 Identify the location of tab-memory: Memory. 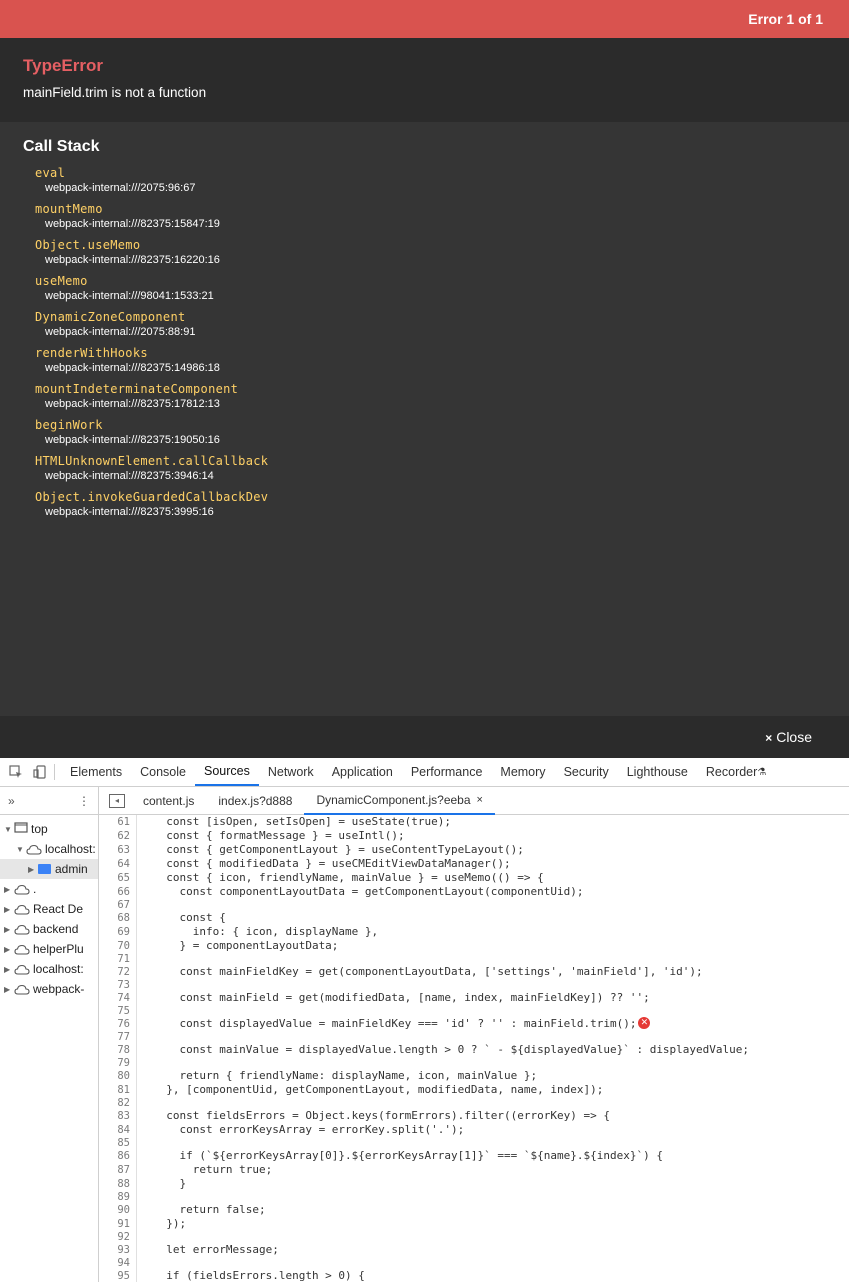
(522, 772).